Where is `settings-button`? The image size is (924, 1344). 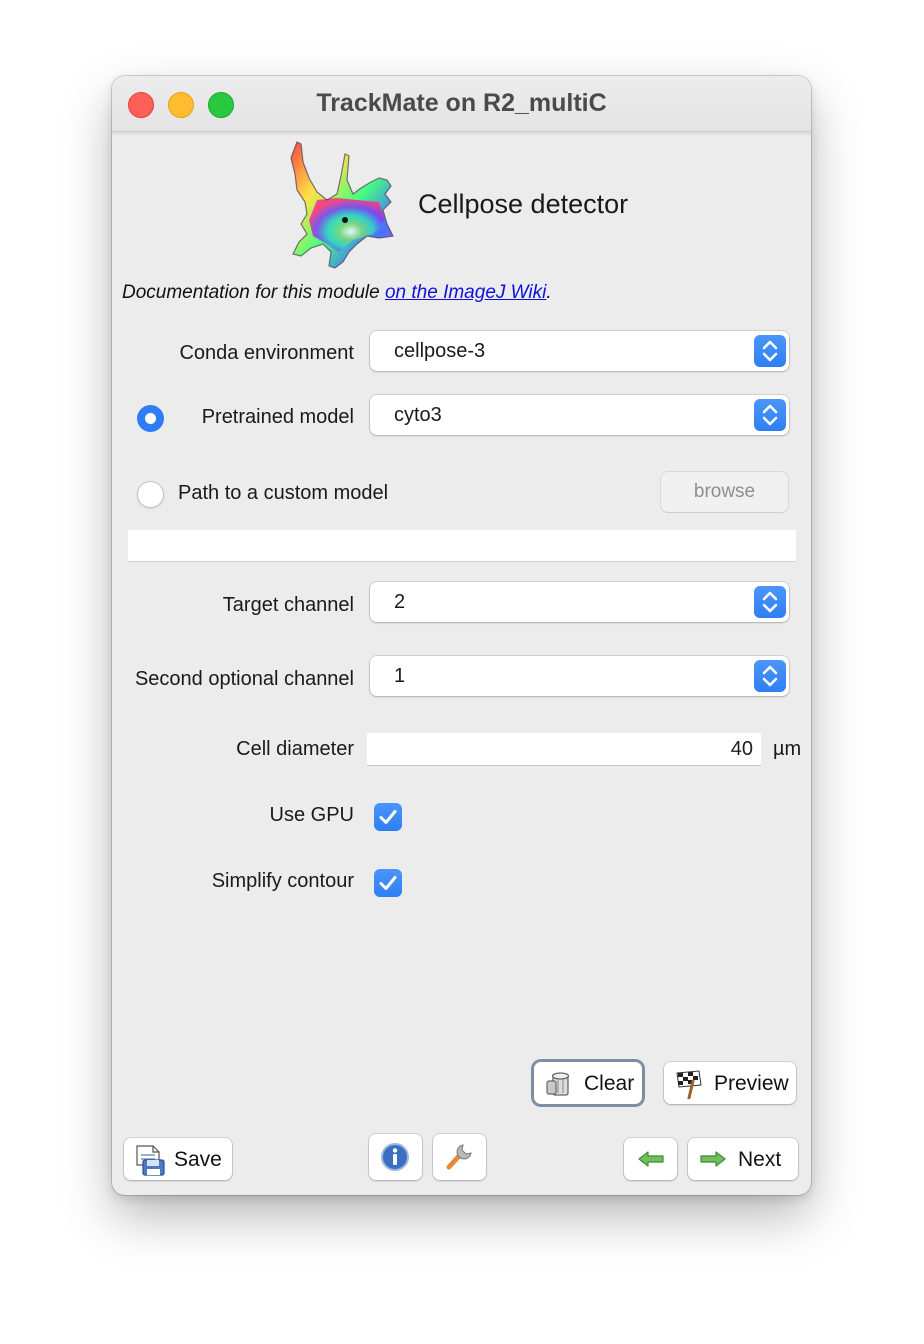 settings-button is located at coordinates (459, 1157).